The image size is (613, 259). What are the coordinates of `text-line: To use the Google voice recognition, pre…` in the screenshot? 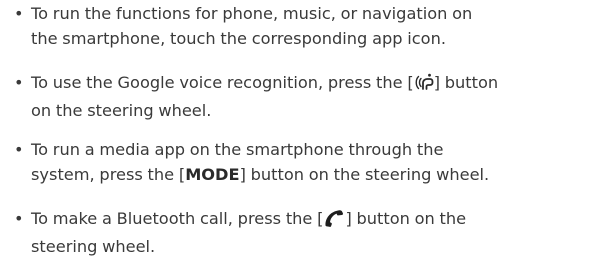 It's located at (318, 84).